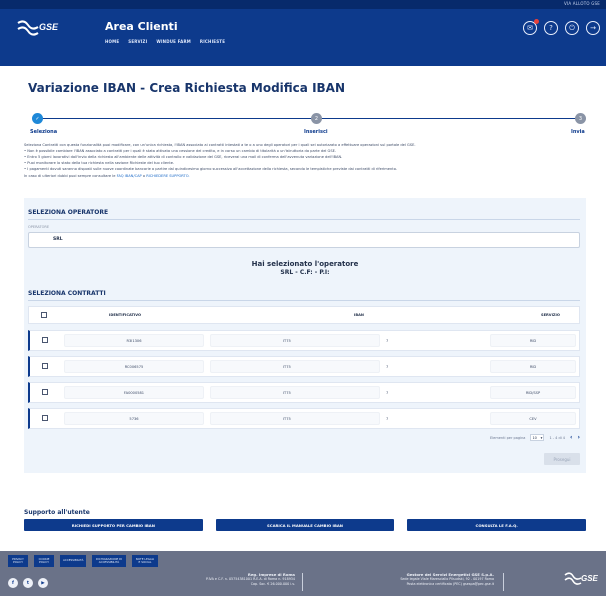  Describe the element at coordinates (304, 240) in the screenshot. I see `operator-select: SRL` at that location.